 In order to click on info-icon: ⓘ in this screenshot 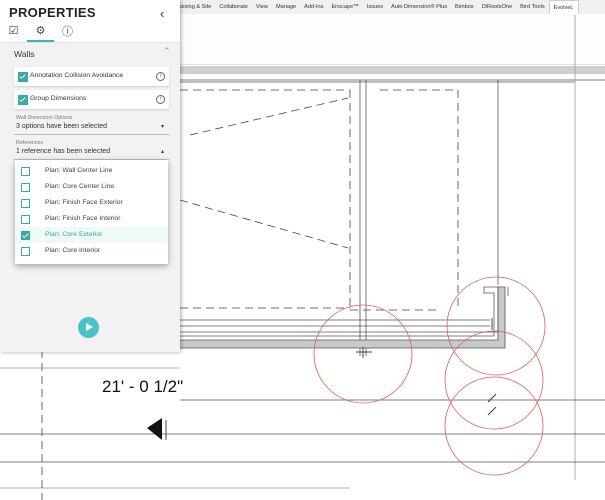, I will do `click(67, 30)`.